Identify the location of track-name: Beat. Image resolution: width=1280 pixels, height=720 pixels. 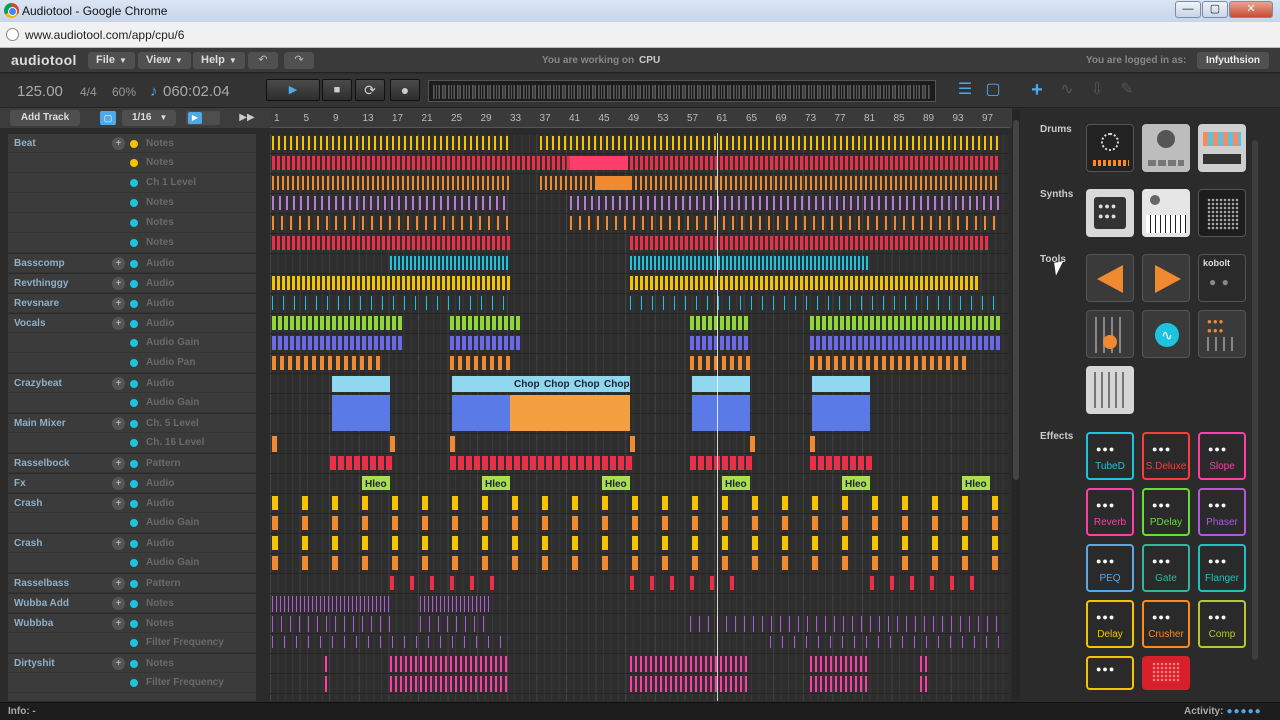
(25, 143).